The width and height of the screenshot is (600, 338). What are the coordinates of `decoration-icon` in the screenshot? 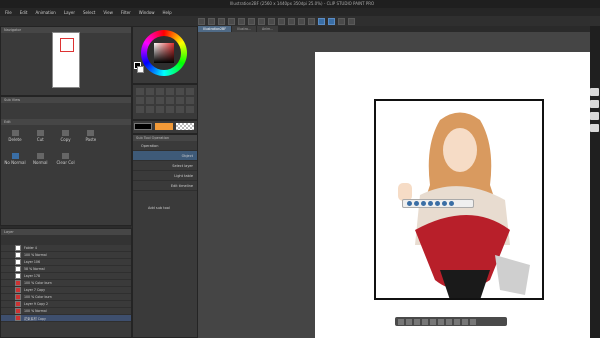 It's located at (190, 100).